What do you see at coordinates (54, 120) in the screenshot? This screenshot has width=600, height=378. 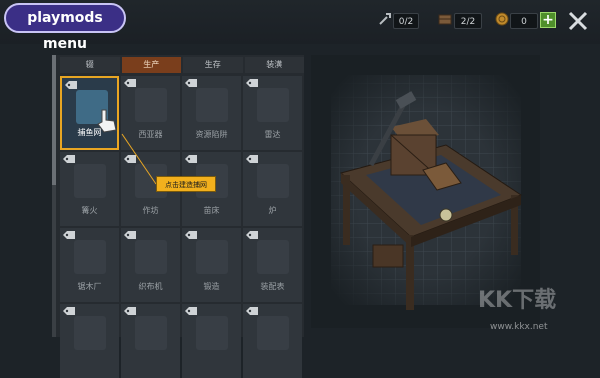 I see `scrollbar-thumb` at bounding box center [54, 120].